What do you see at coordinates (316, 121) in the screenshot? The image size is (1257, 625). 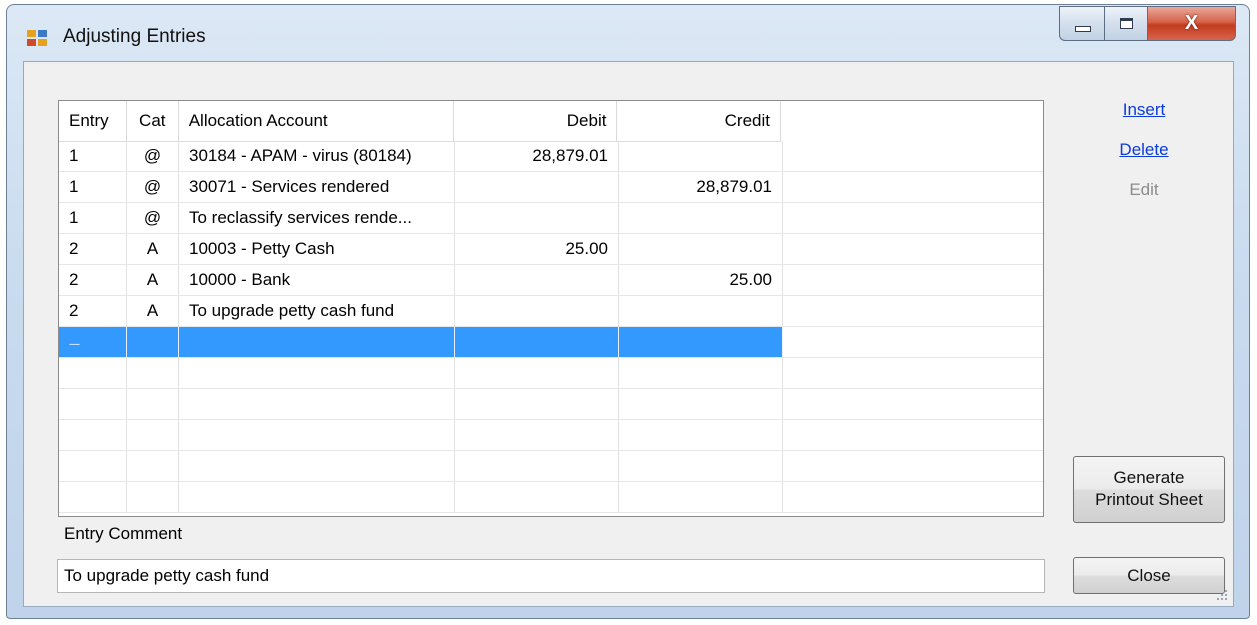 I see `column-header-allocation-account: Allocation Account` at bounding box center [316, 121].